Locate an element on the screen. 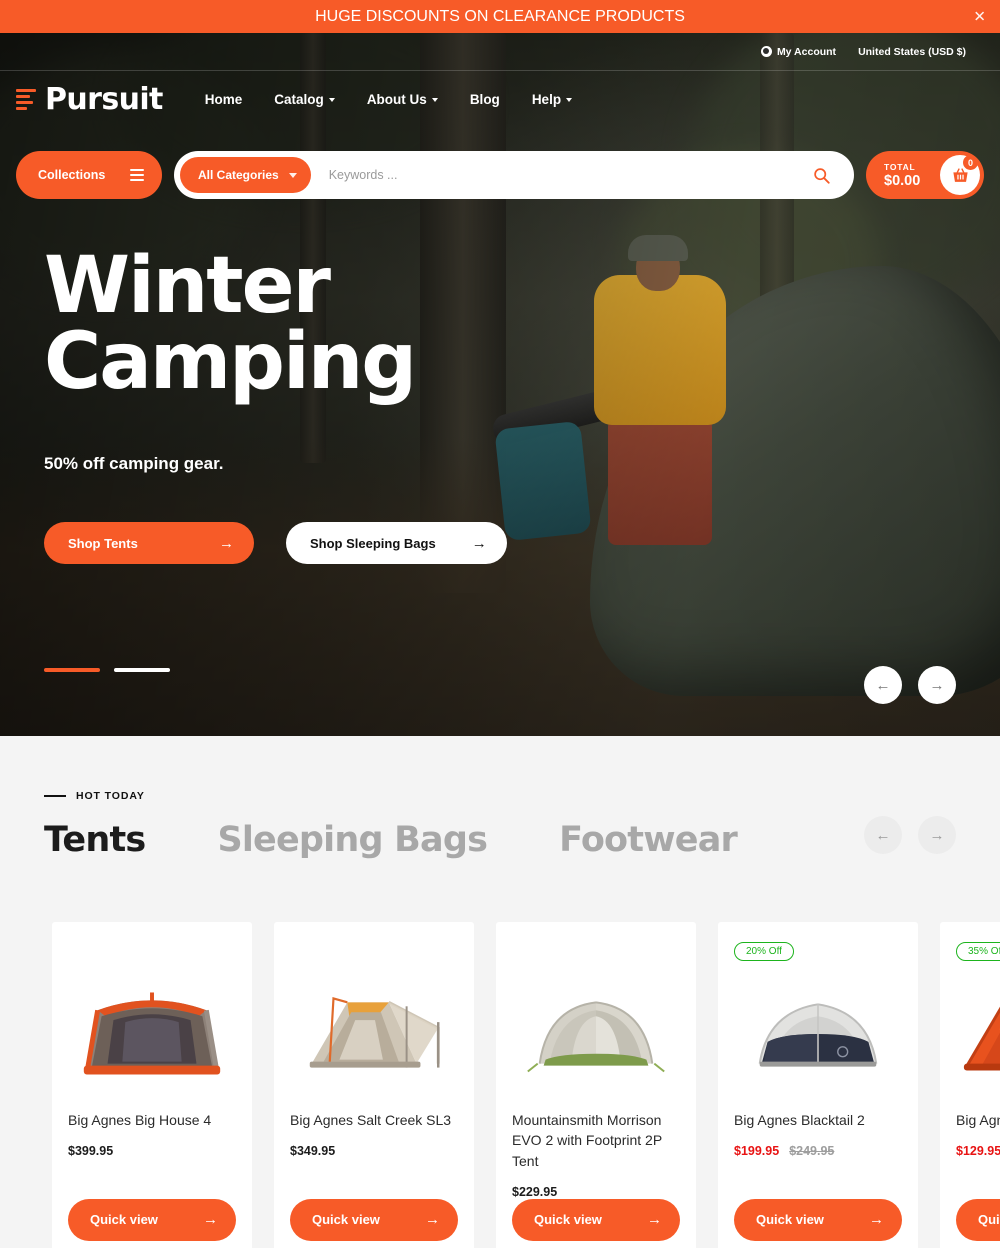 The image size is (1000, 1248). product-badges is located at coordinates (374, 951).